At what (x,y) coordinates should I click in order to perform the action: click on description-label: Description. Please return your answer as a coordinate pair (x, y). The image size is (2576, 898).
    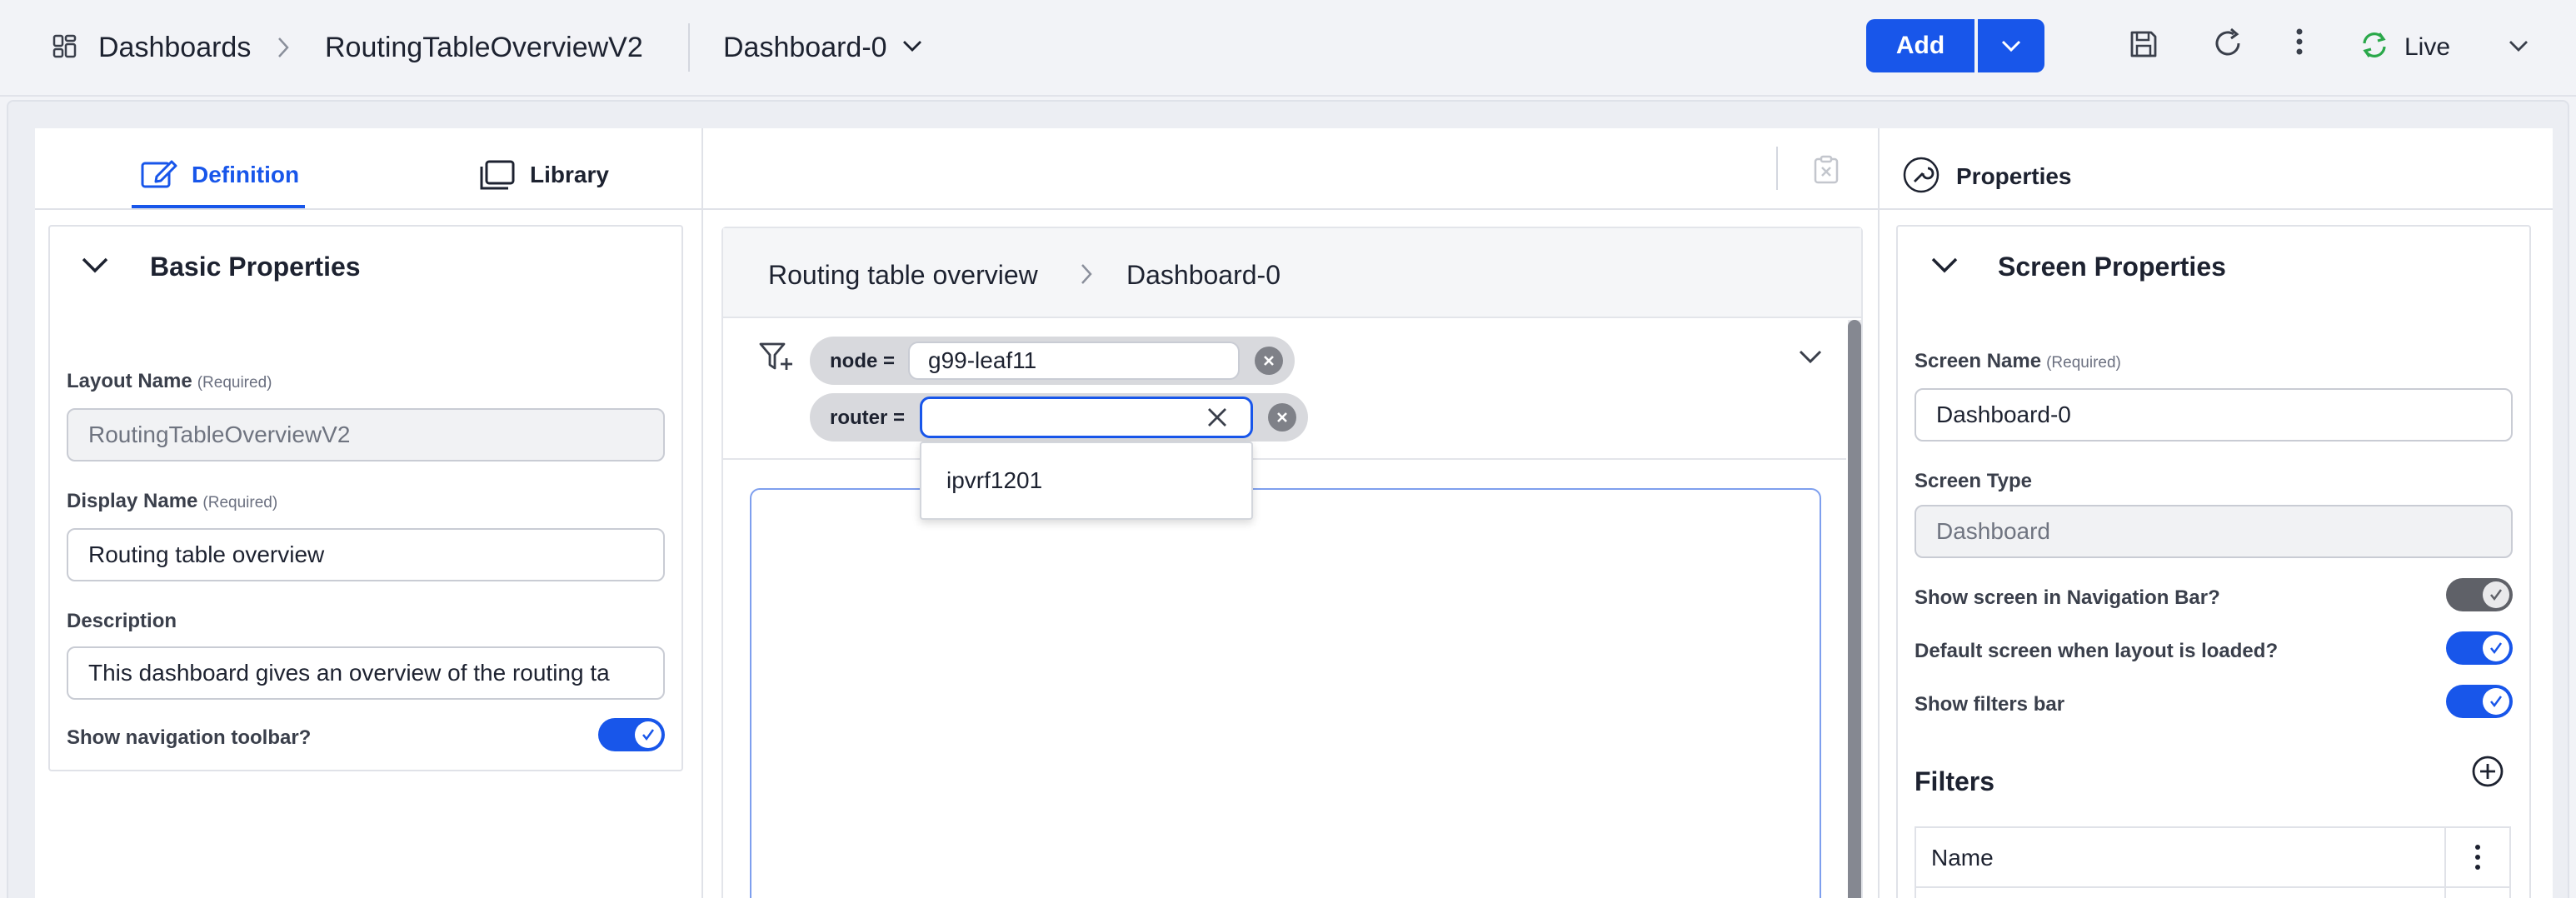
    Looking at the image, I should click on (122, 621).